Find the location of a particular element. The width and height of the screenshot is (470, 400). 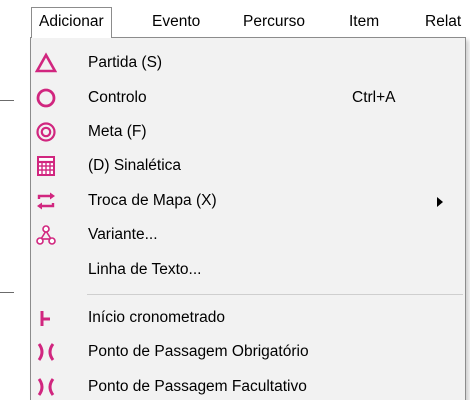

menu-item-label: Meta (F) is located at coordinates (117, 131).